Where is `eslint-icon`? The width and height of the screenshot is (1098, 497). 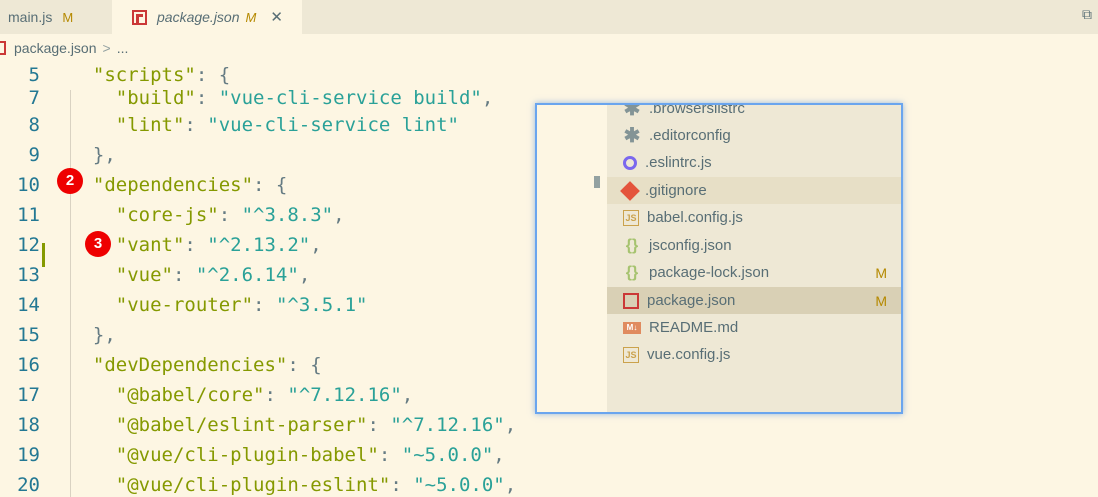
eslint-icon is located at coordinates (630, 162).